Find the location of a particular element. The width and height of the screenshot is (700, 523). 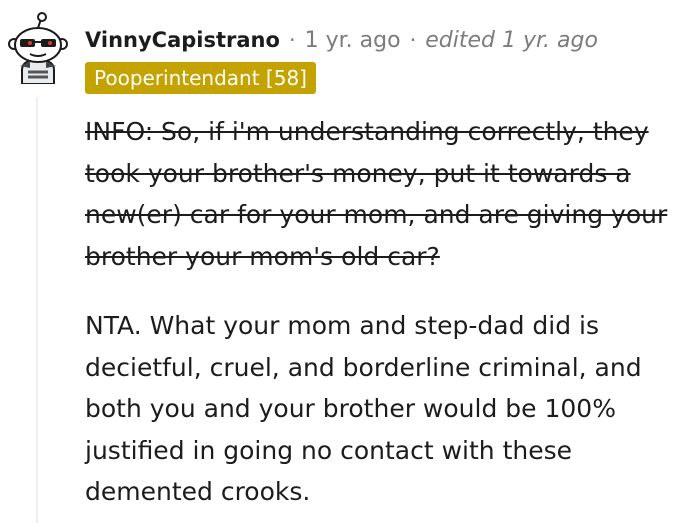

comment-timestamp: 1 yr. ago is located at coordinates (353, 40).